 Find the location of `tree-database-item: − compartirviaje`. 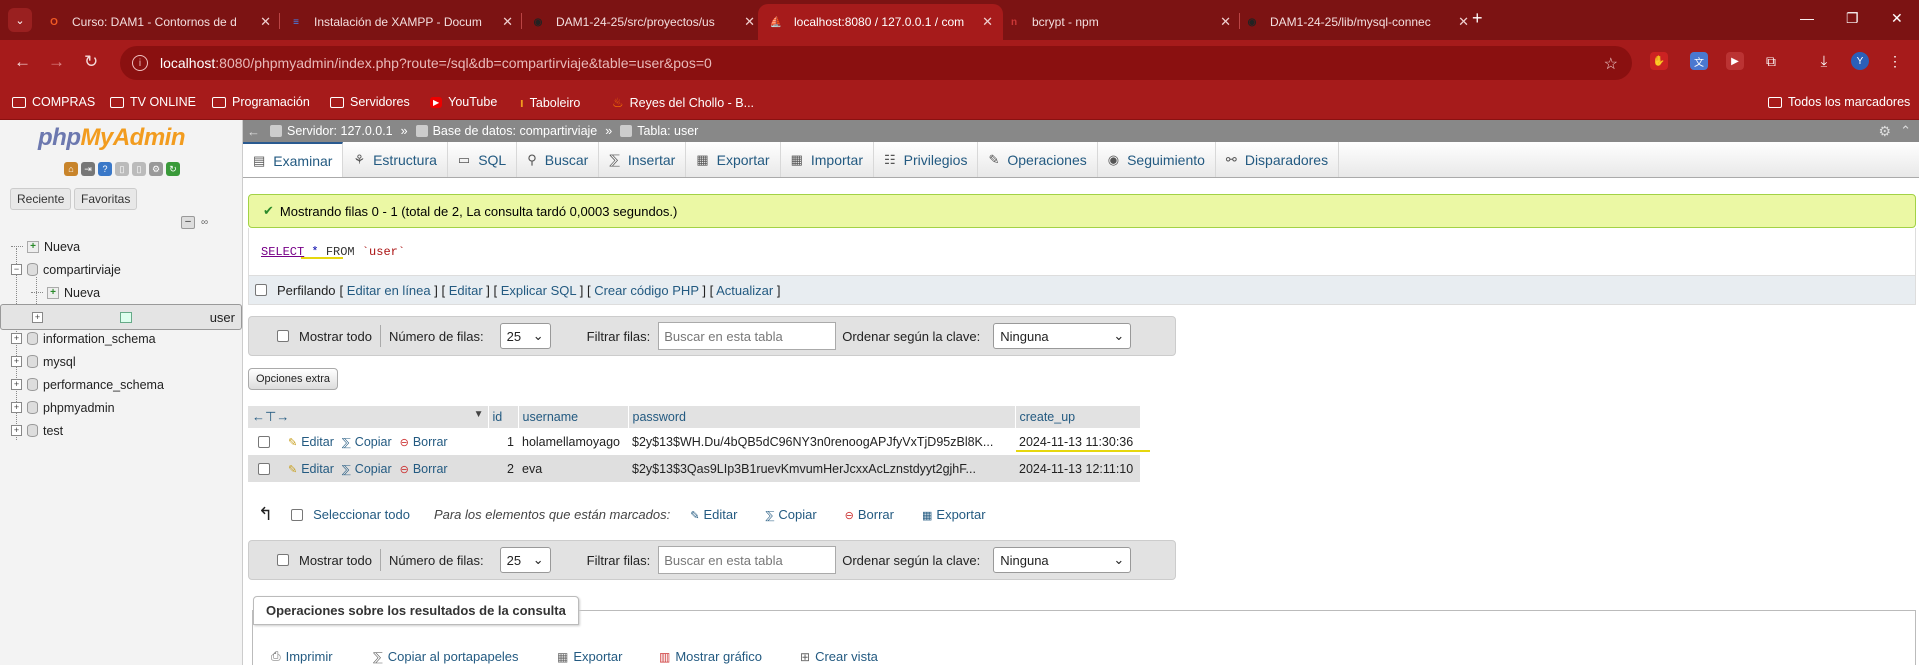

tree-database-item: − compartirviaje is located at coordinates (121, 269).